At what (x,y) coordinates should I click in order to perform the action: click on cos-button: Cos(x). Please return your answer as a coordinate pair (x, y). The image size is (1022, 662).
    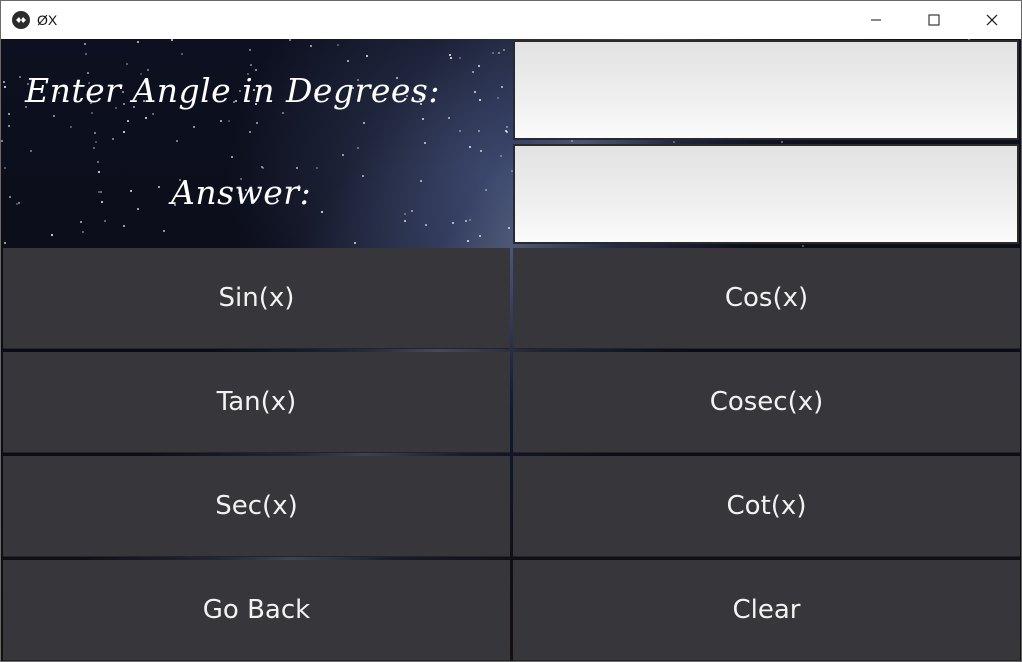
    Looking at the image, I should click on (766, 298).